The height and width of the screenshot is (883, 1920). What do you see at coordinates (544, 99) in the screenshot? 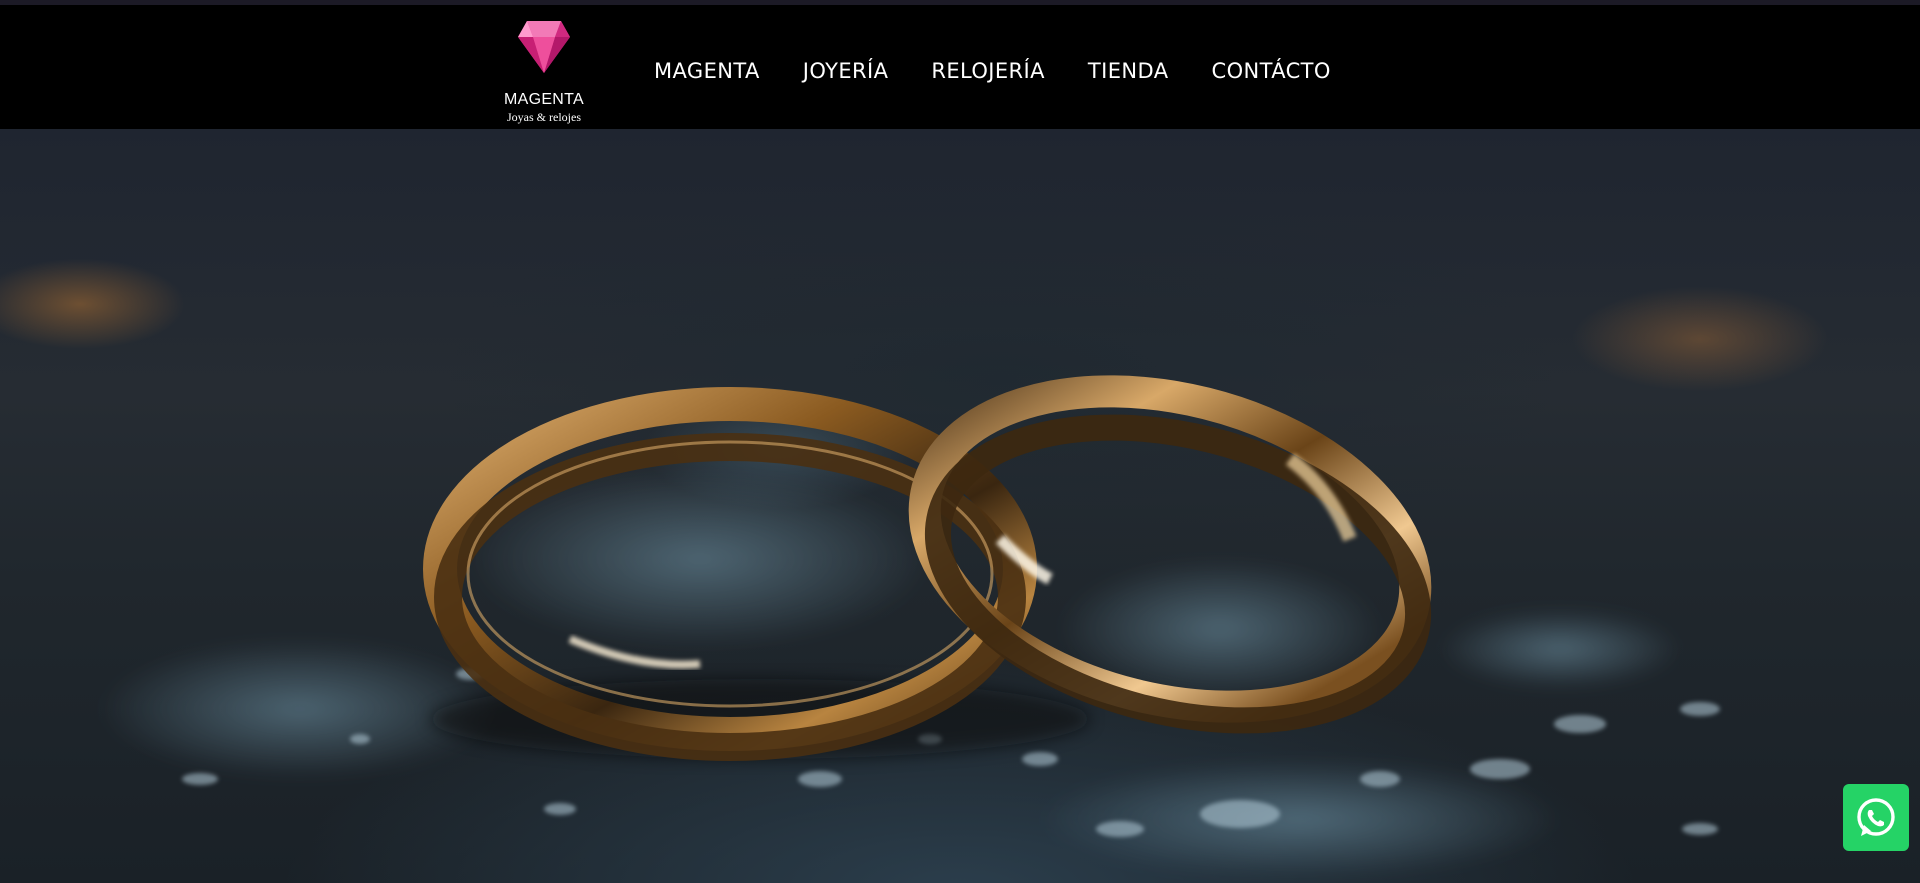
I see `brand-name: MAGENTA` at bounding box center [544, 99].